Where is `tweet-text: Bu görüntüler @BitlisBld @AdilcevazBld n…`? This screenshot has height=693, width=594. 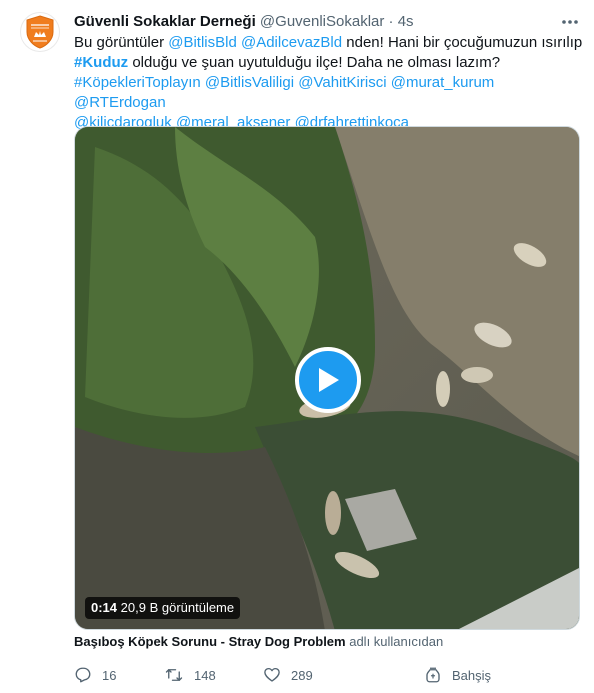
tweet-text: Bu görüntüler @BitlisBld @AdilcevazBld n… is located at coordinates (329, 83).